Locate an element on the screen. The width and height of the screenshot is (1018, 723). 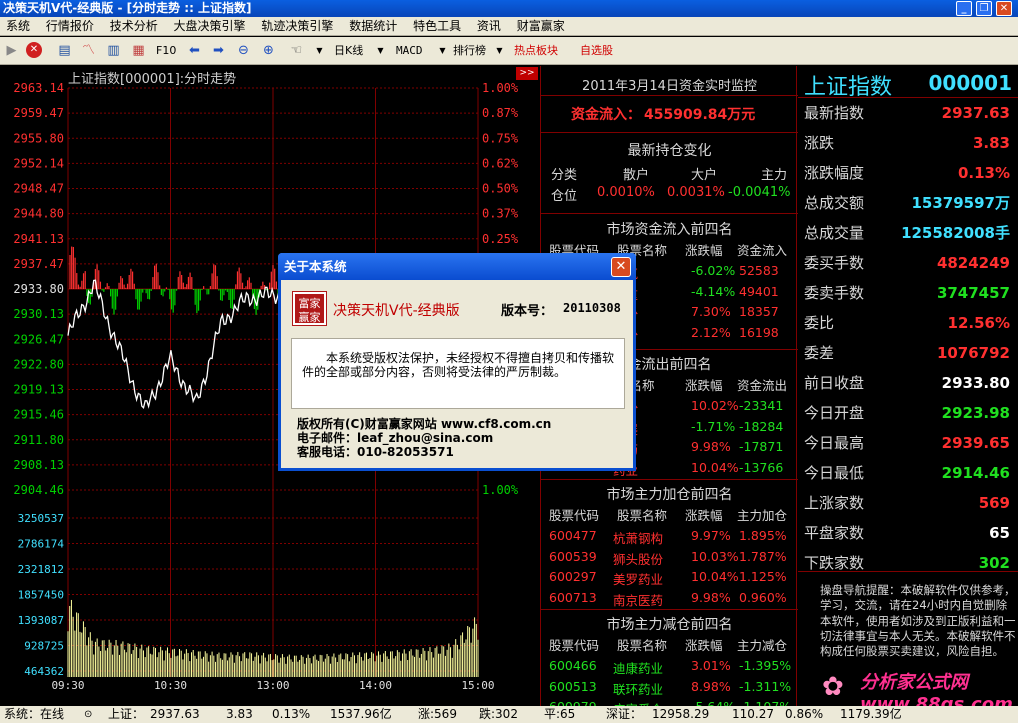
table-cell: -1.71% is located at coordinates (713, 426).